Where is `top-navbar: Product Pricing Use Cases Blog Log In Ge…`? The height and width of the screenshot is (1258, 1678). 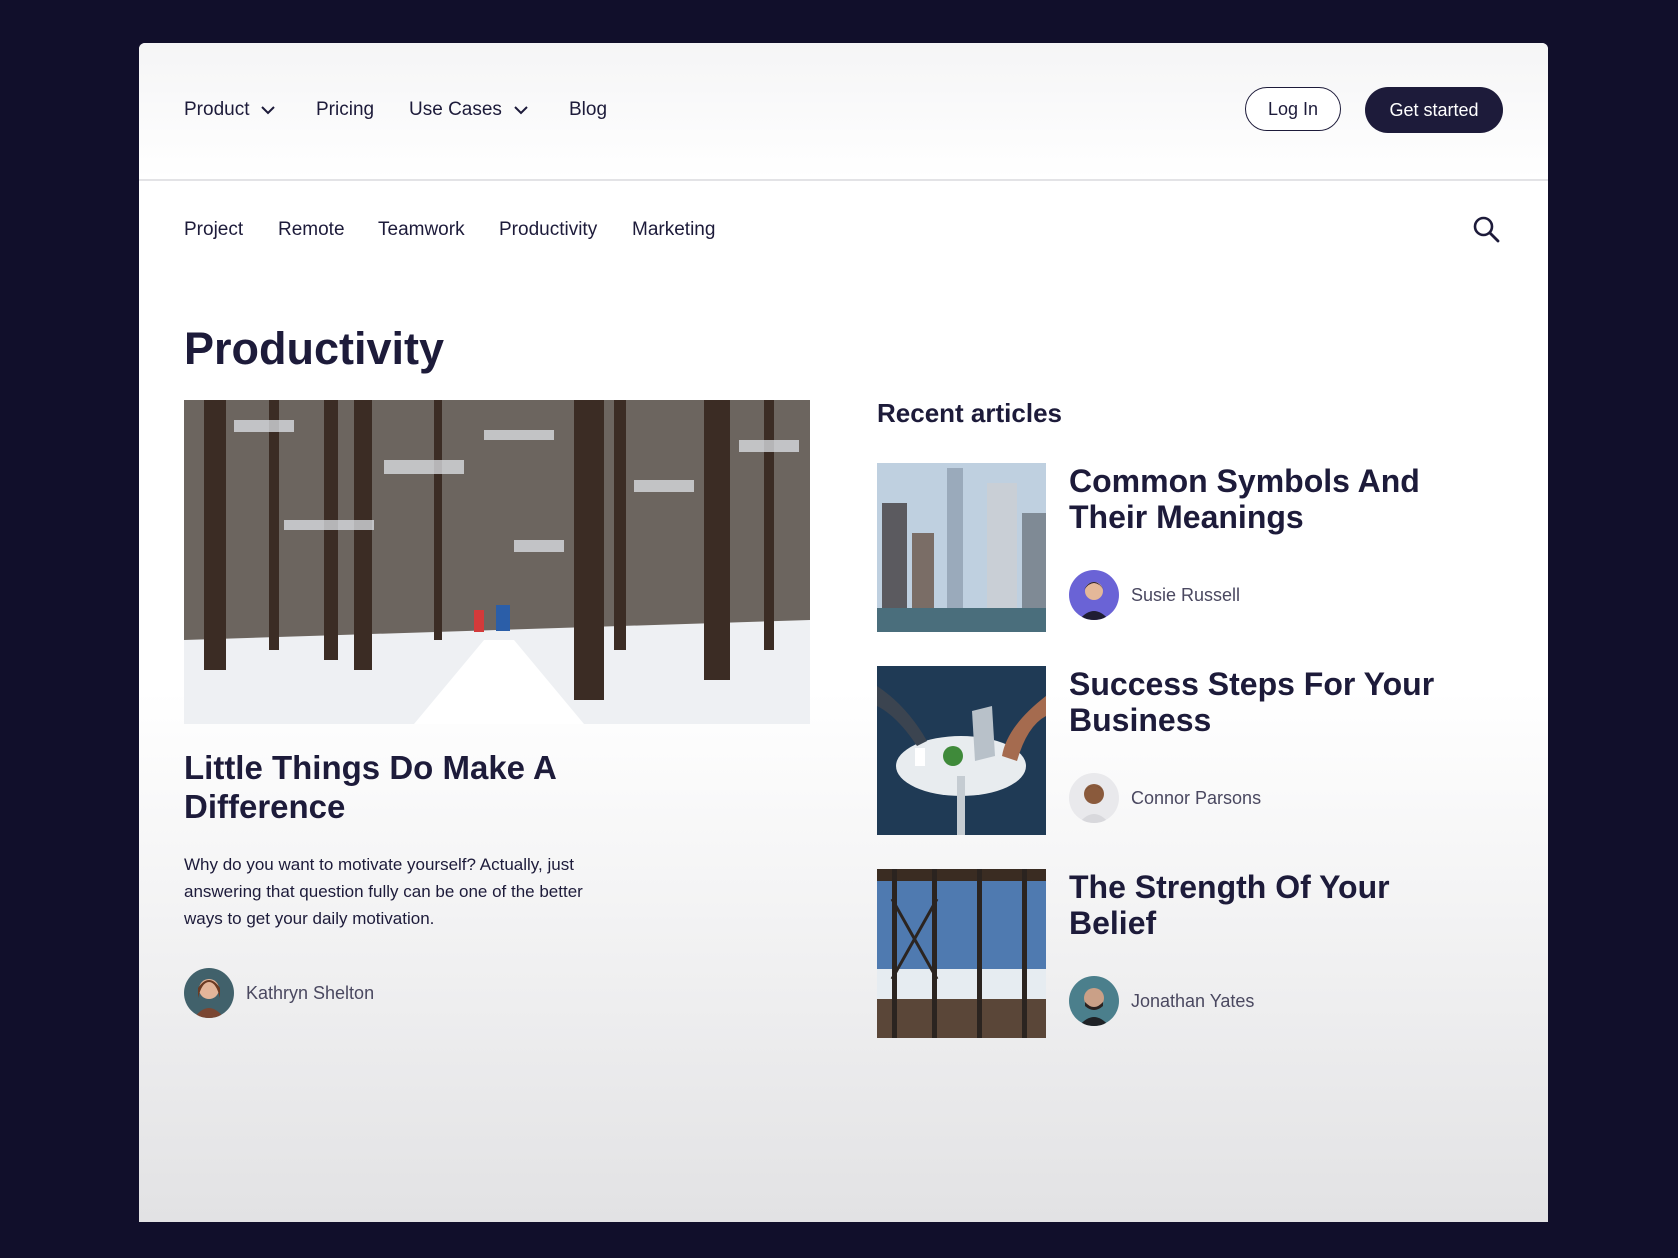 top-navbar: Product Pricing Use Cases Blog Log In Ge… is located at coordinates (843, 112).